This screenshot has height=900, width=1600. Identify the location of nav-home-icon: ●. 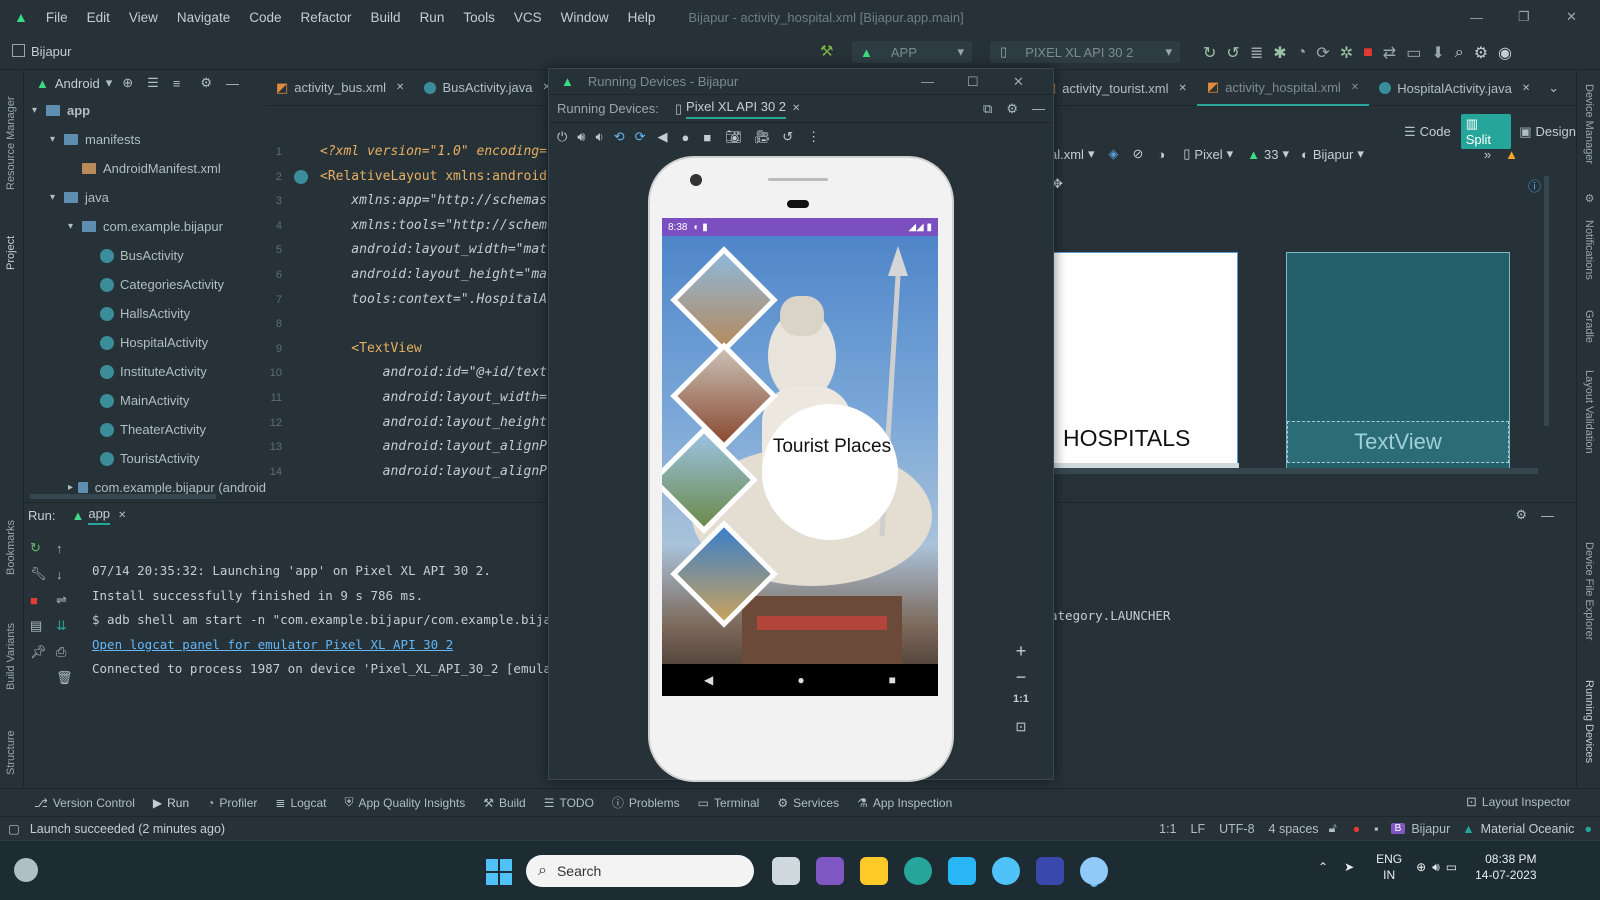
(800, 680).